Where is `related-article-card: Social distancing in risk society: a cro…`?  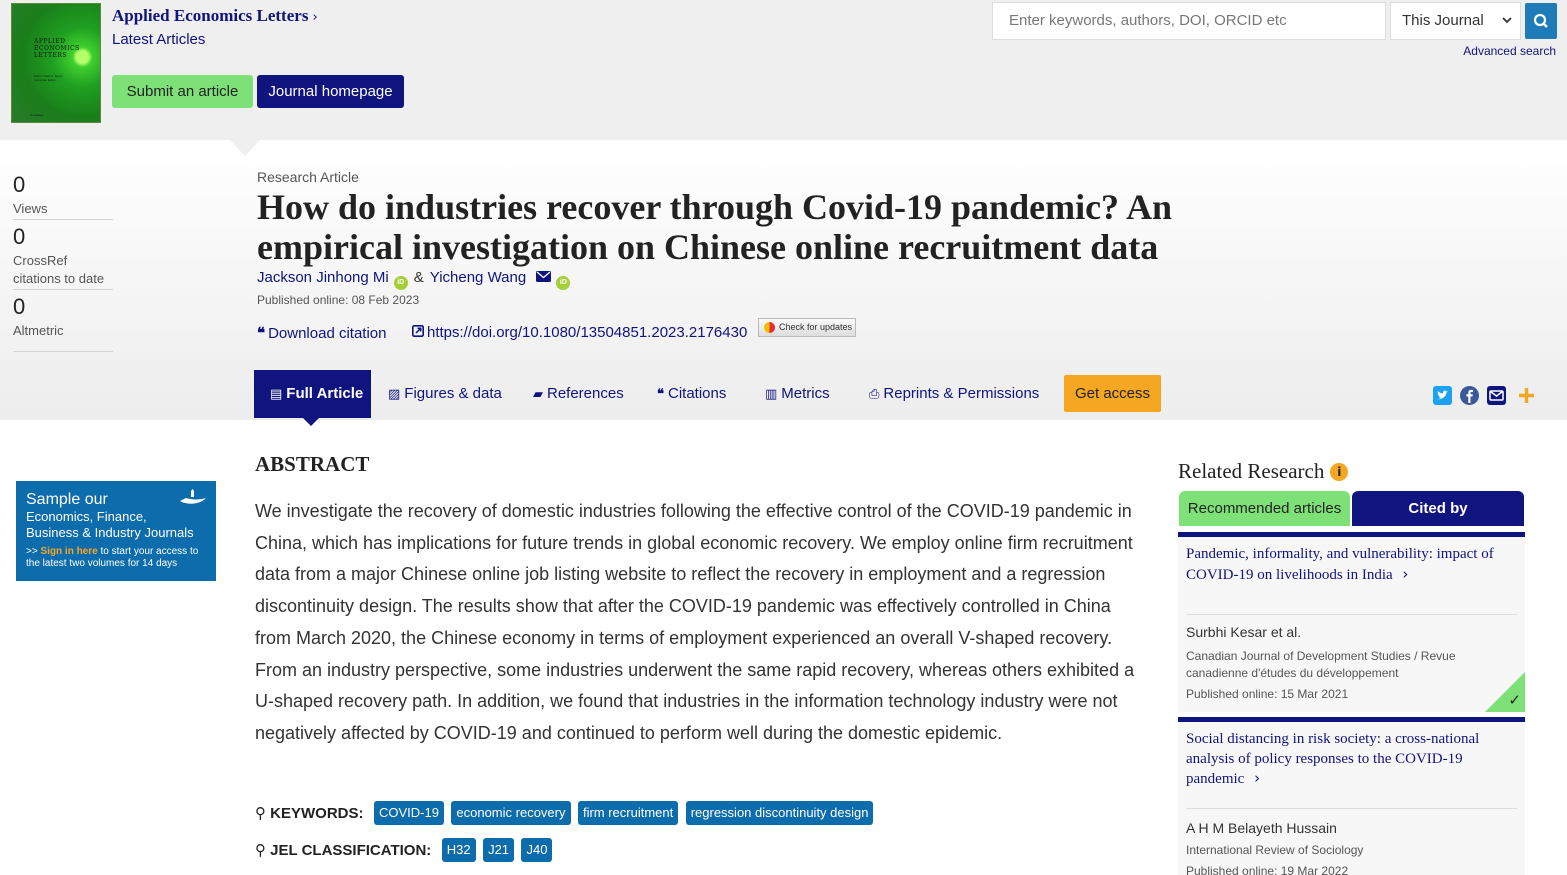 related-article-card: Social distancing in risk society: a cro… is located at coordinates (1351, 796).